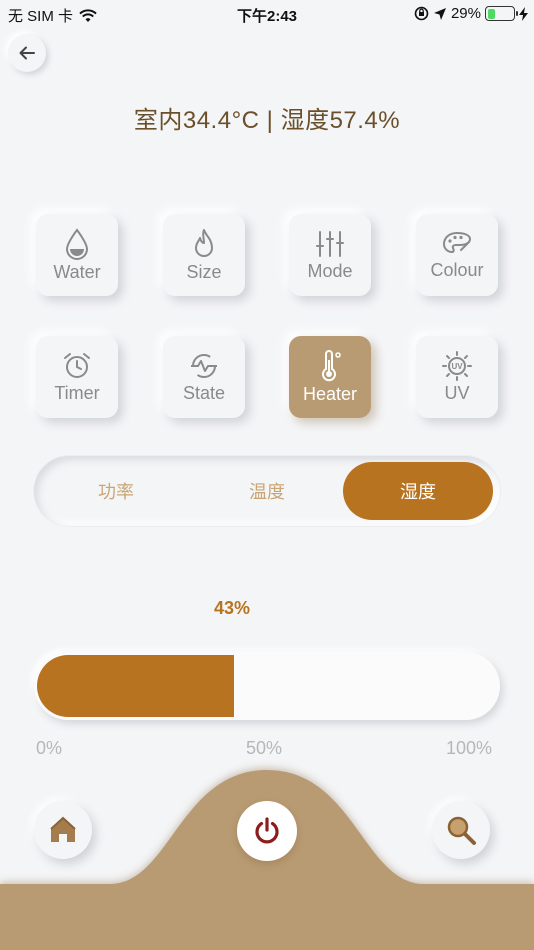 This screenshot has height=950, width=534. I want to click on palette-icon, so click(457, 242).